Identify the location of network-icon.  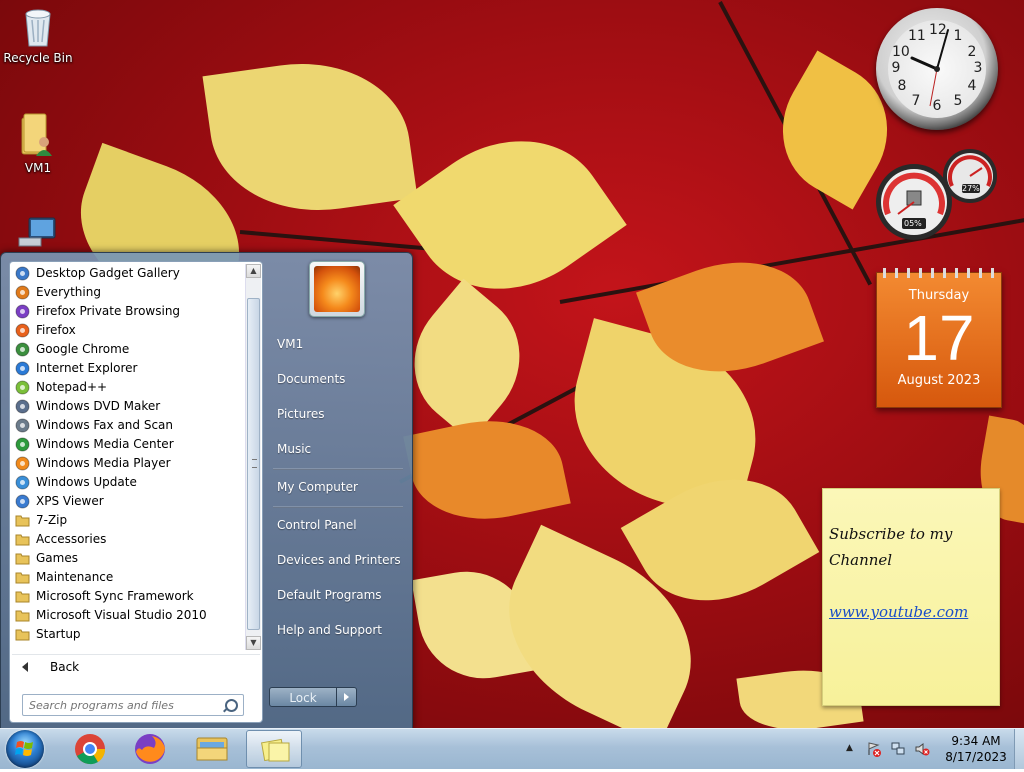
(898, 749).